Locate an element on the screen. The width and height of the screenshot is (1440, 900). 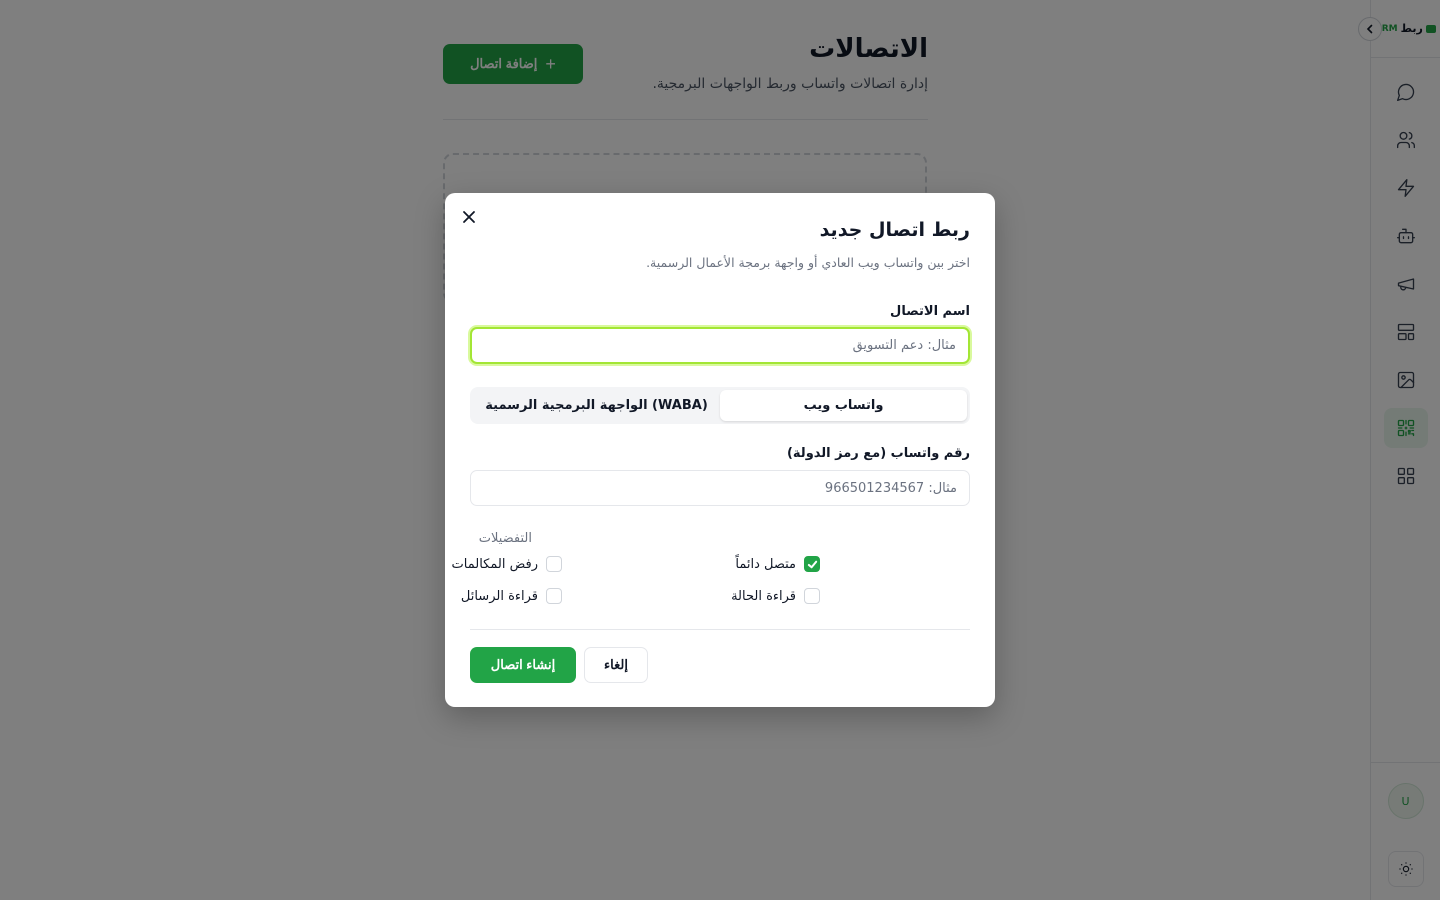
tab-waba-api: (WABA) الواجهة البرمجية الرسمية is located at coordinates (596, 405).